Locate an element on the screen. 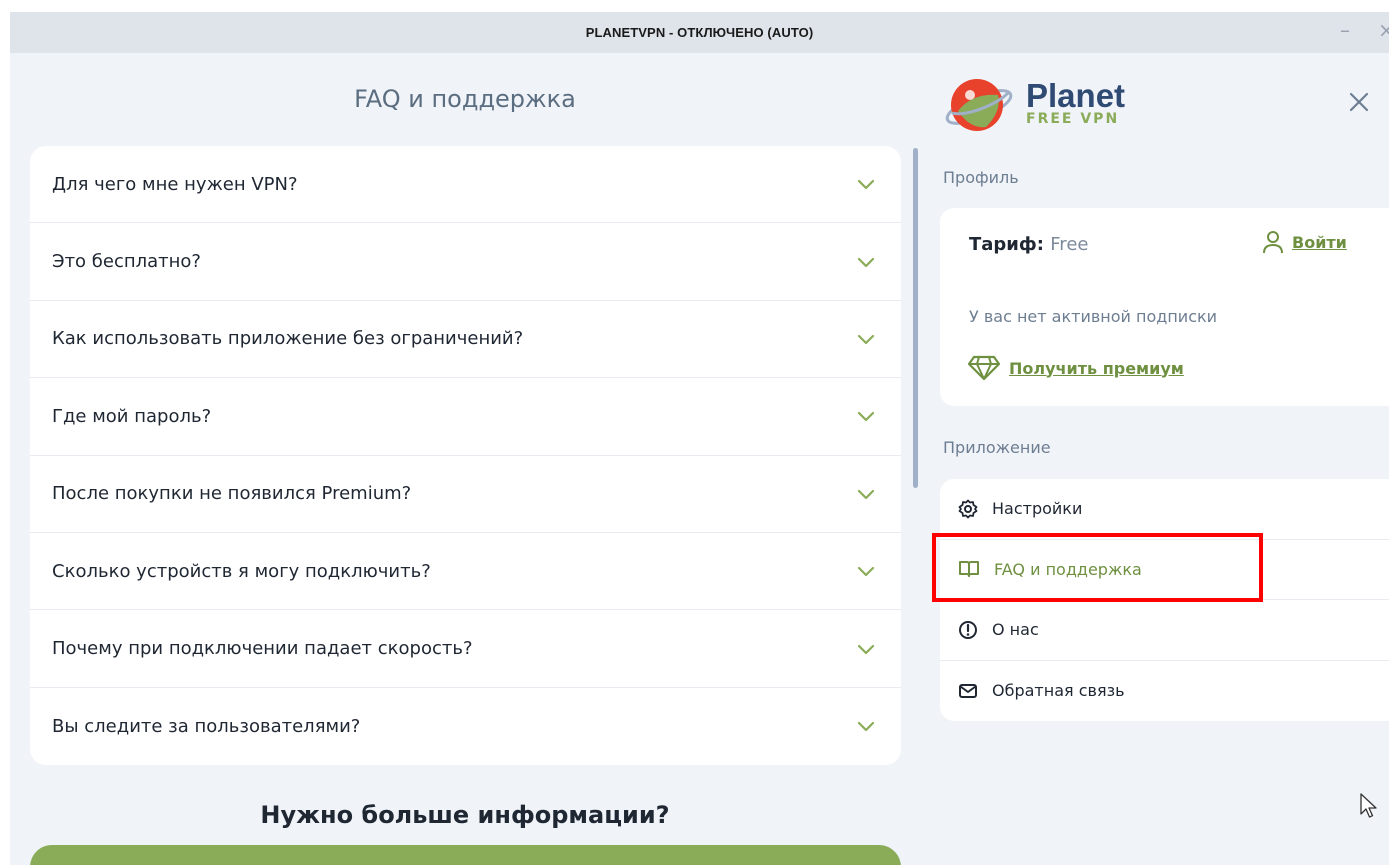 The width and height of the screenshot is (1389, 865). faq-question: Вы следите за пользователями? is located at coordinates (206, 726).